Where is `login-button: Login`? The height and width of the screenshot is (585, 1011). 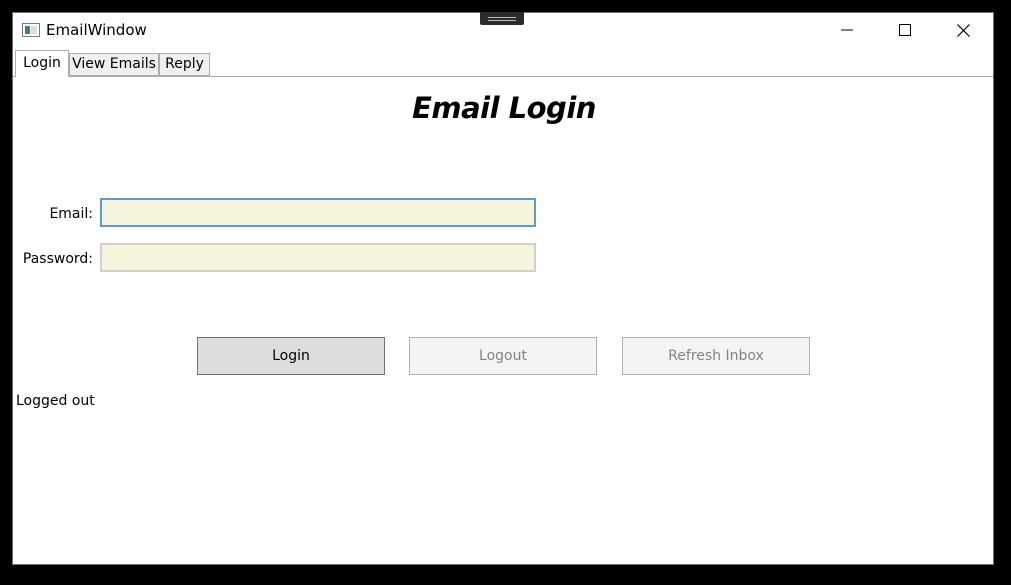
login-button: Login is located at coordinates (291, 356).